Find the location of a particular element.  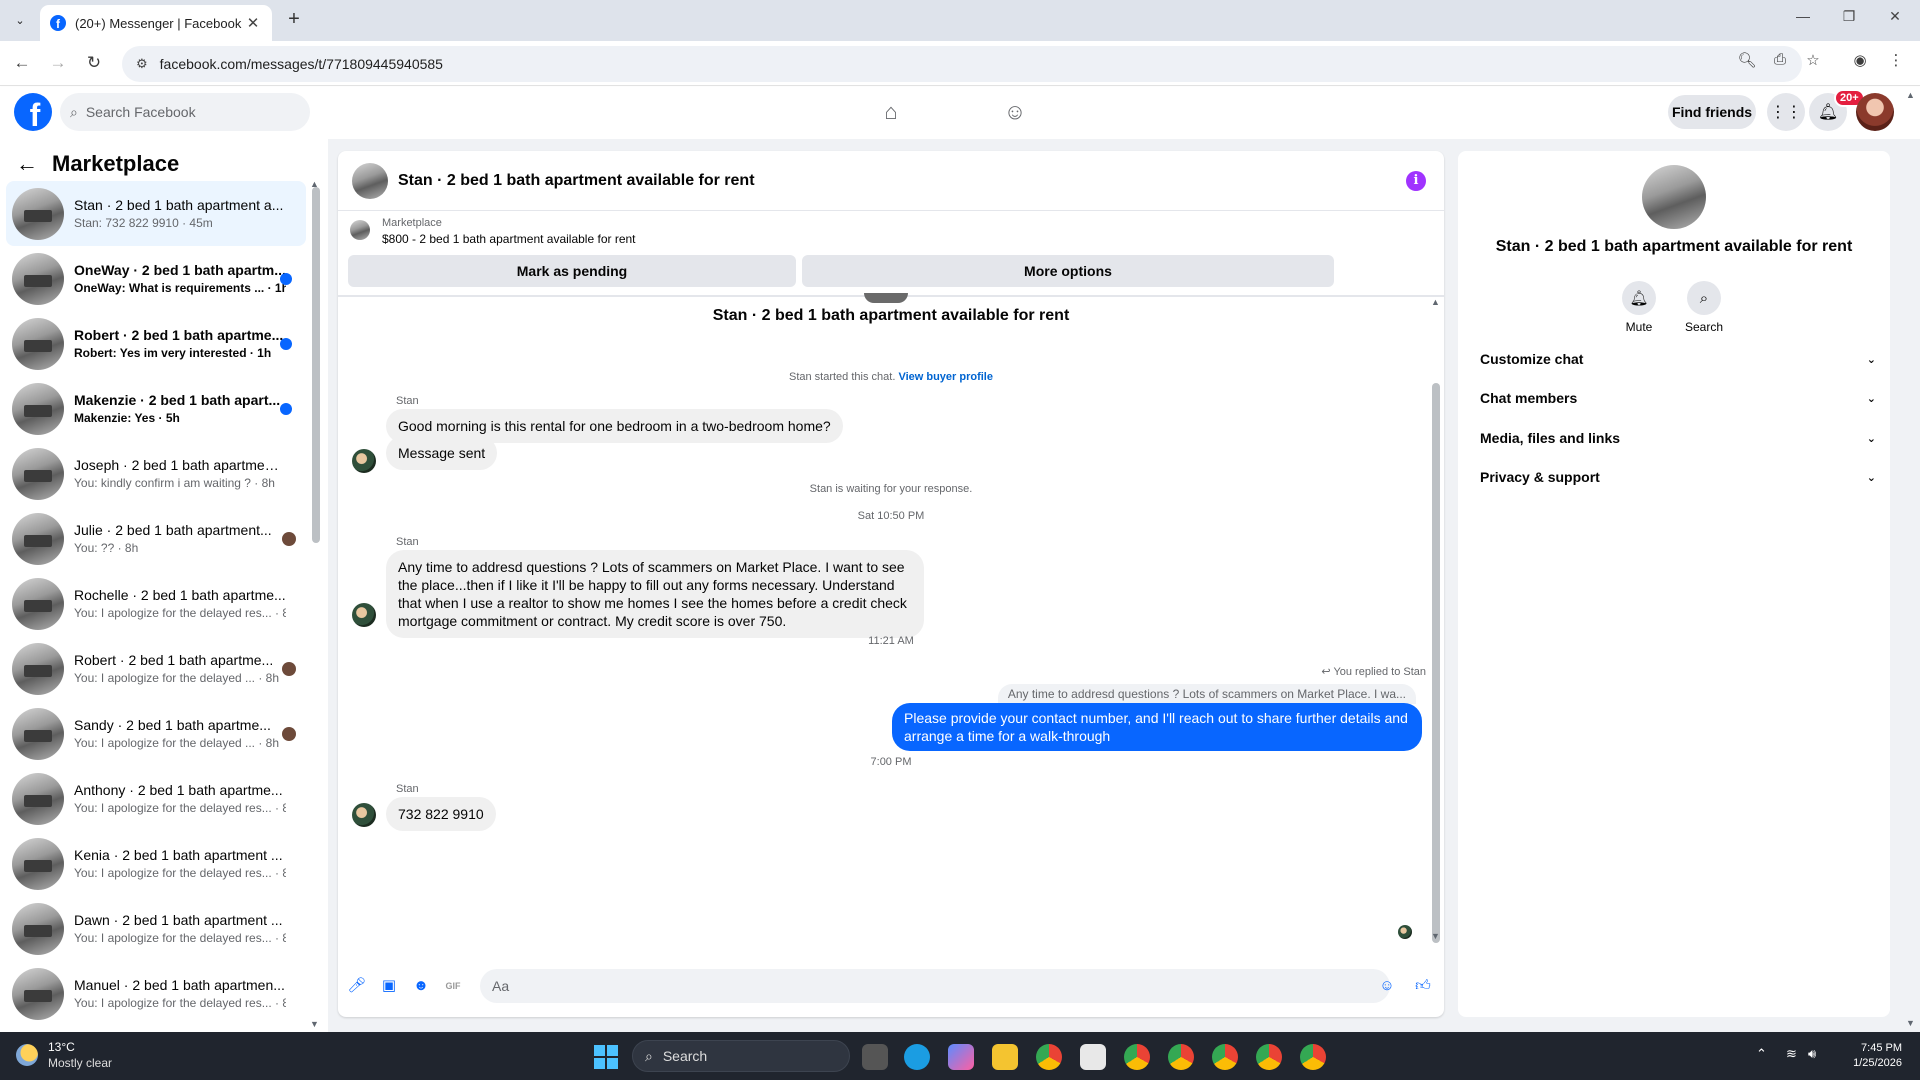

forward-arrow-icon: → is located at coordinates (58, 63).